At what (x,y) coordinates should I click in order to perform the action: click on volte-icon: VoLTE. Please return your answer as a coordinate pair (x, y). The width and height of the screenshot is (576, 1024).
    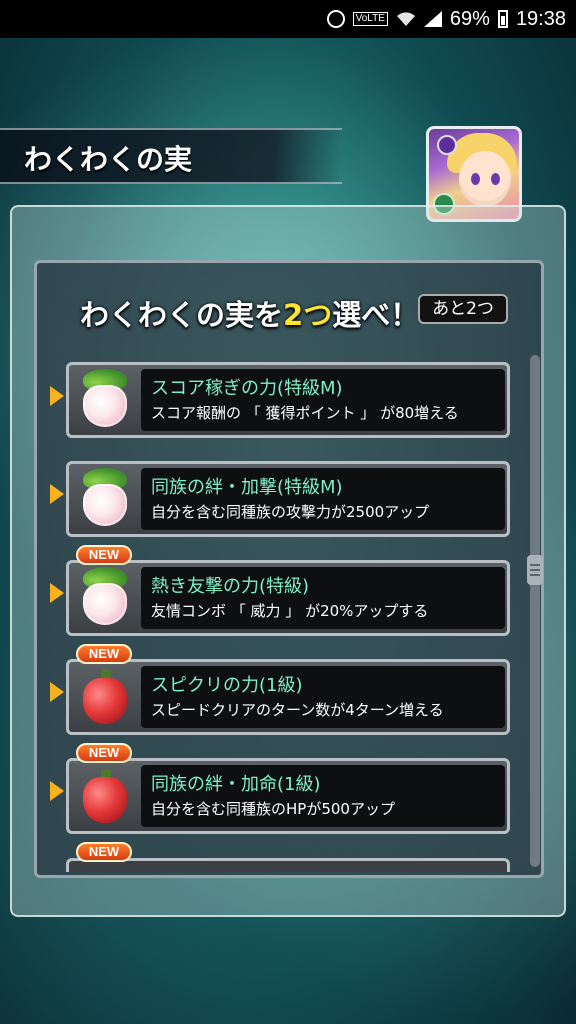
    Looking at the image, I should click on (370, 19).